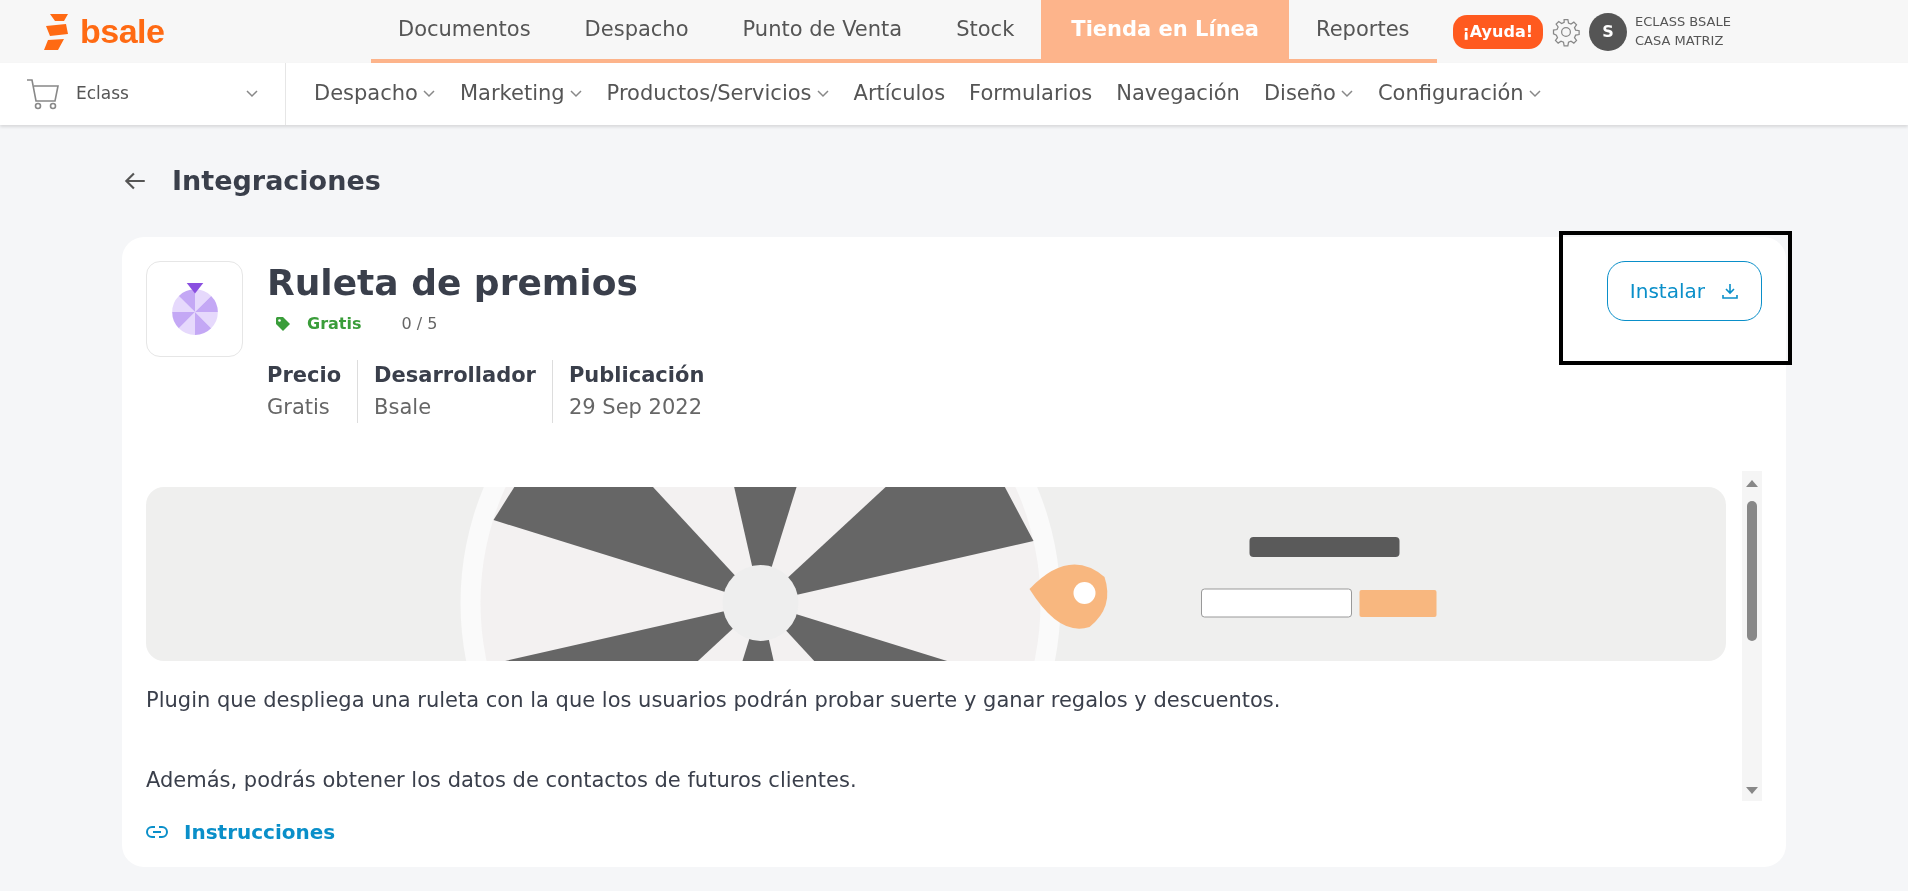 Image resolution: width=1908 pixels, height=891 pixels. What do you see at coordinates (464, 29) in the screenshot?
I see `nav-tab: Documentos` at bounding box center [464, 29].